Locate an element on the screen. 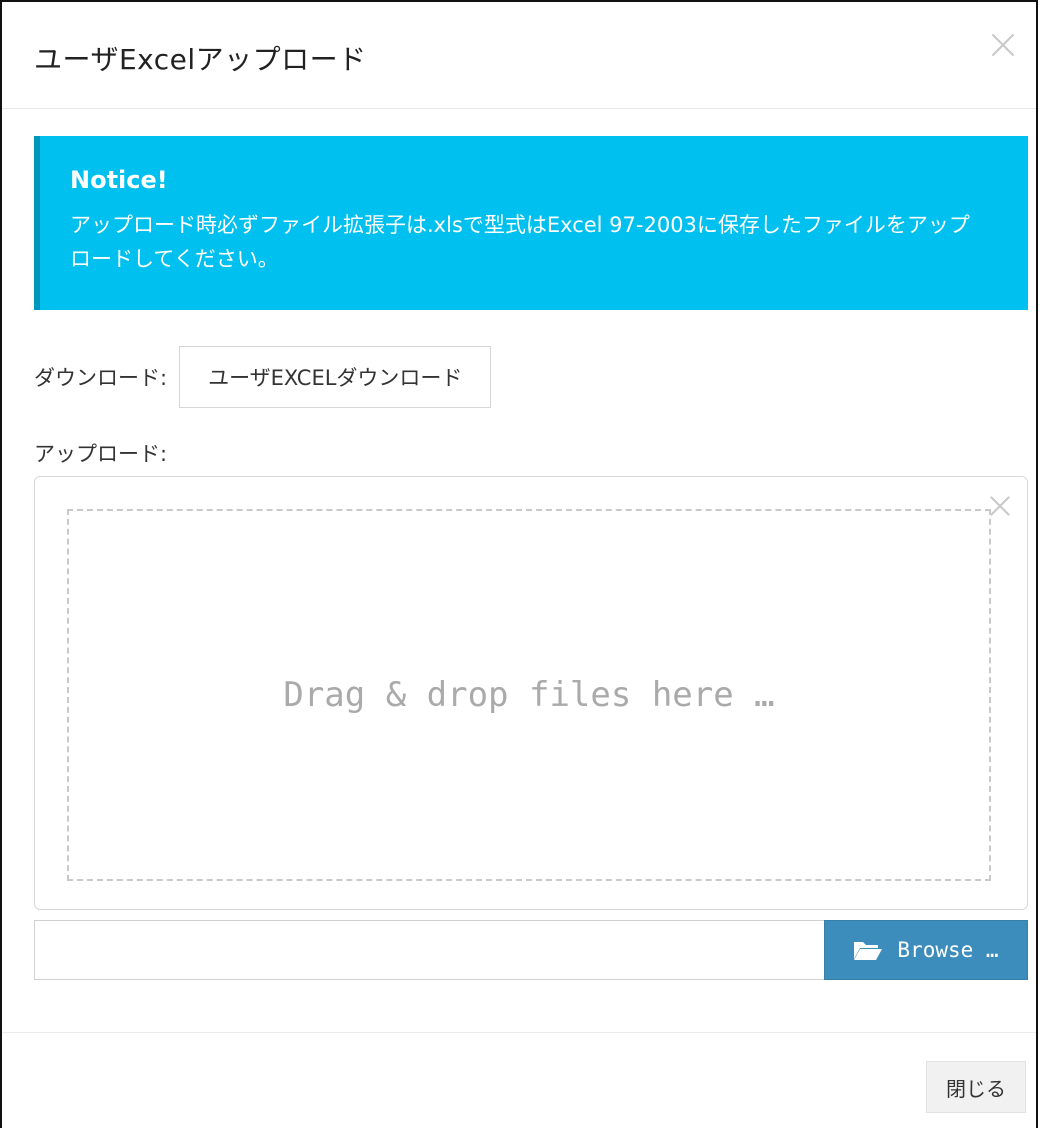 This screenshot has width=1040, height=1131. download-row: ダウンロード: ユーザEXCELダウンロード is located at coordinates (263, 377).